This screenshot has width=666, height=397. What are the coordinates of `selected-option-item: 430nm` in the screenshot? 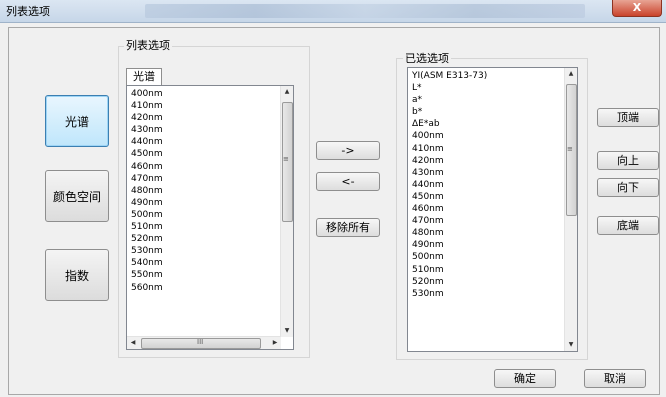 It's located at (487, 173).